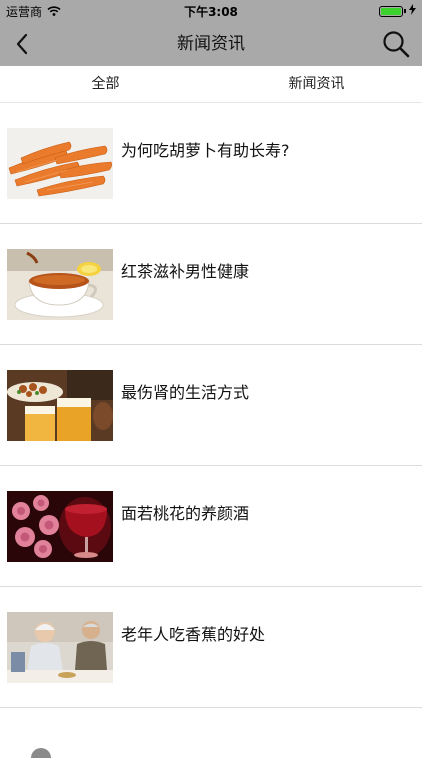  I want to click on black-tea-image, so click(60, 284).